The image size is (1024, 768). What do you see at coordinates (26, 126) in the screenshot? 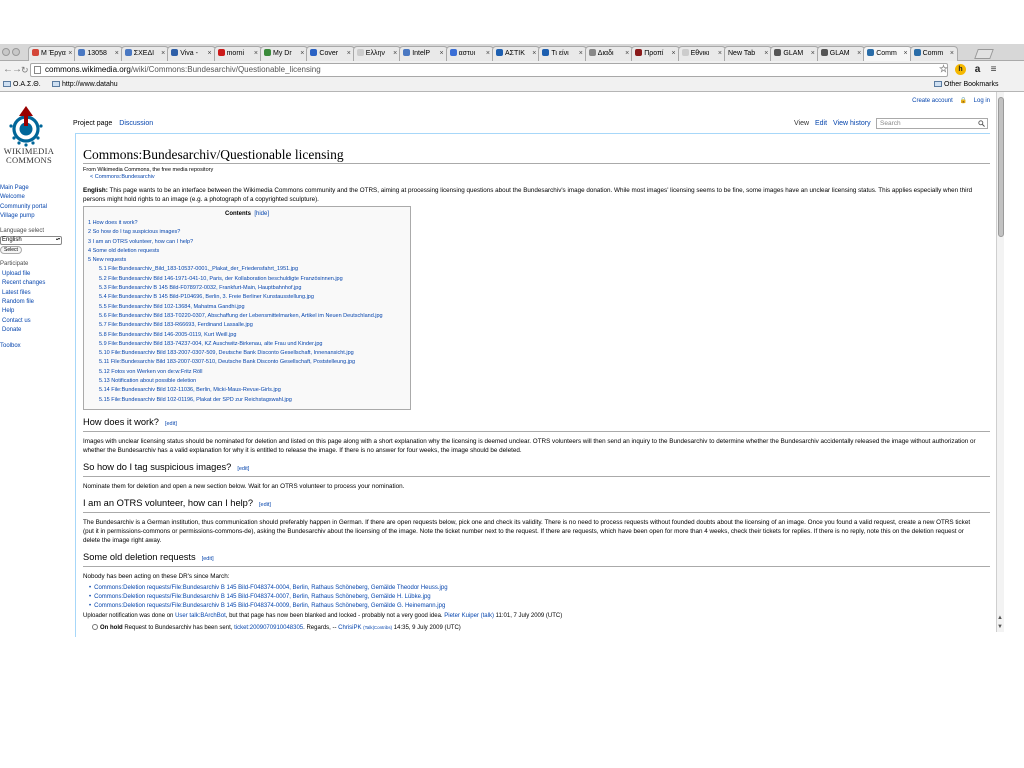
I see `wikimedia-commons-logo` at bounding box center [26, 126].